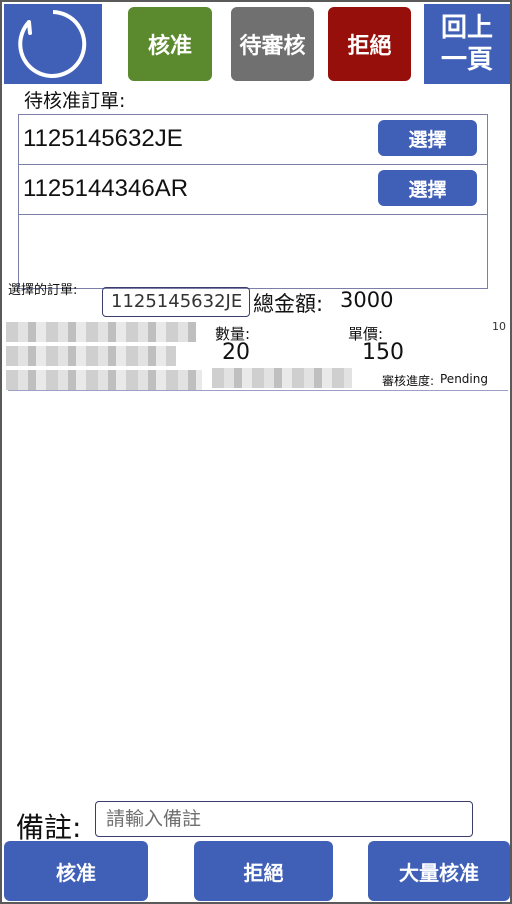 The height and width of the screenshot is (904, 512). I want to click on total-amount-label: 總金額:, so click(288, 304).